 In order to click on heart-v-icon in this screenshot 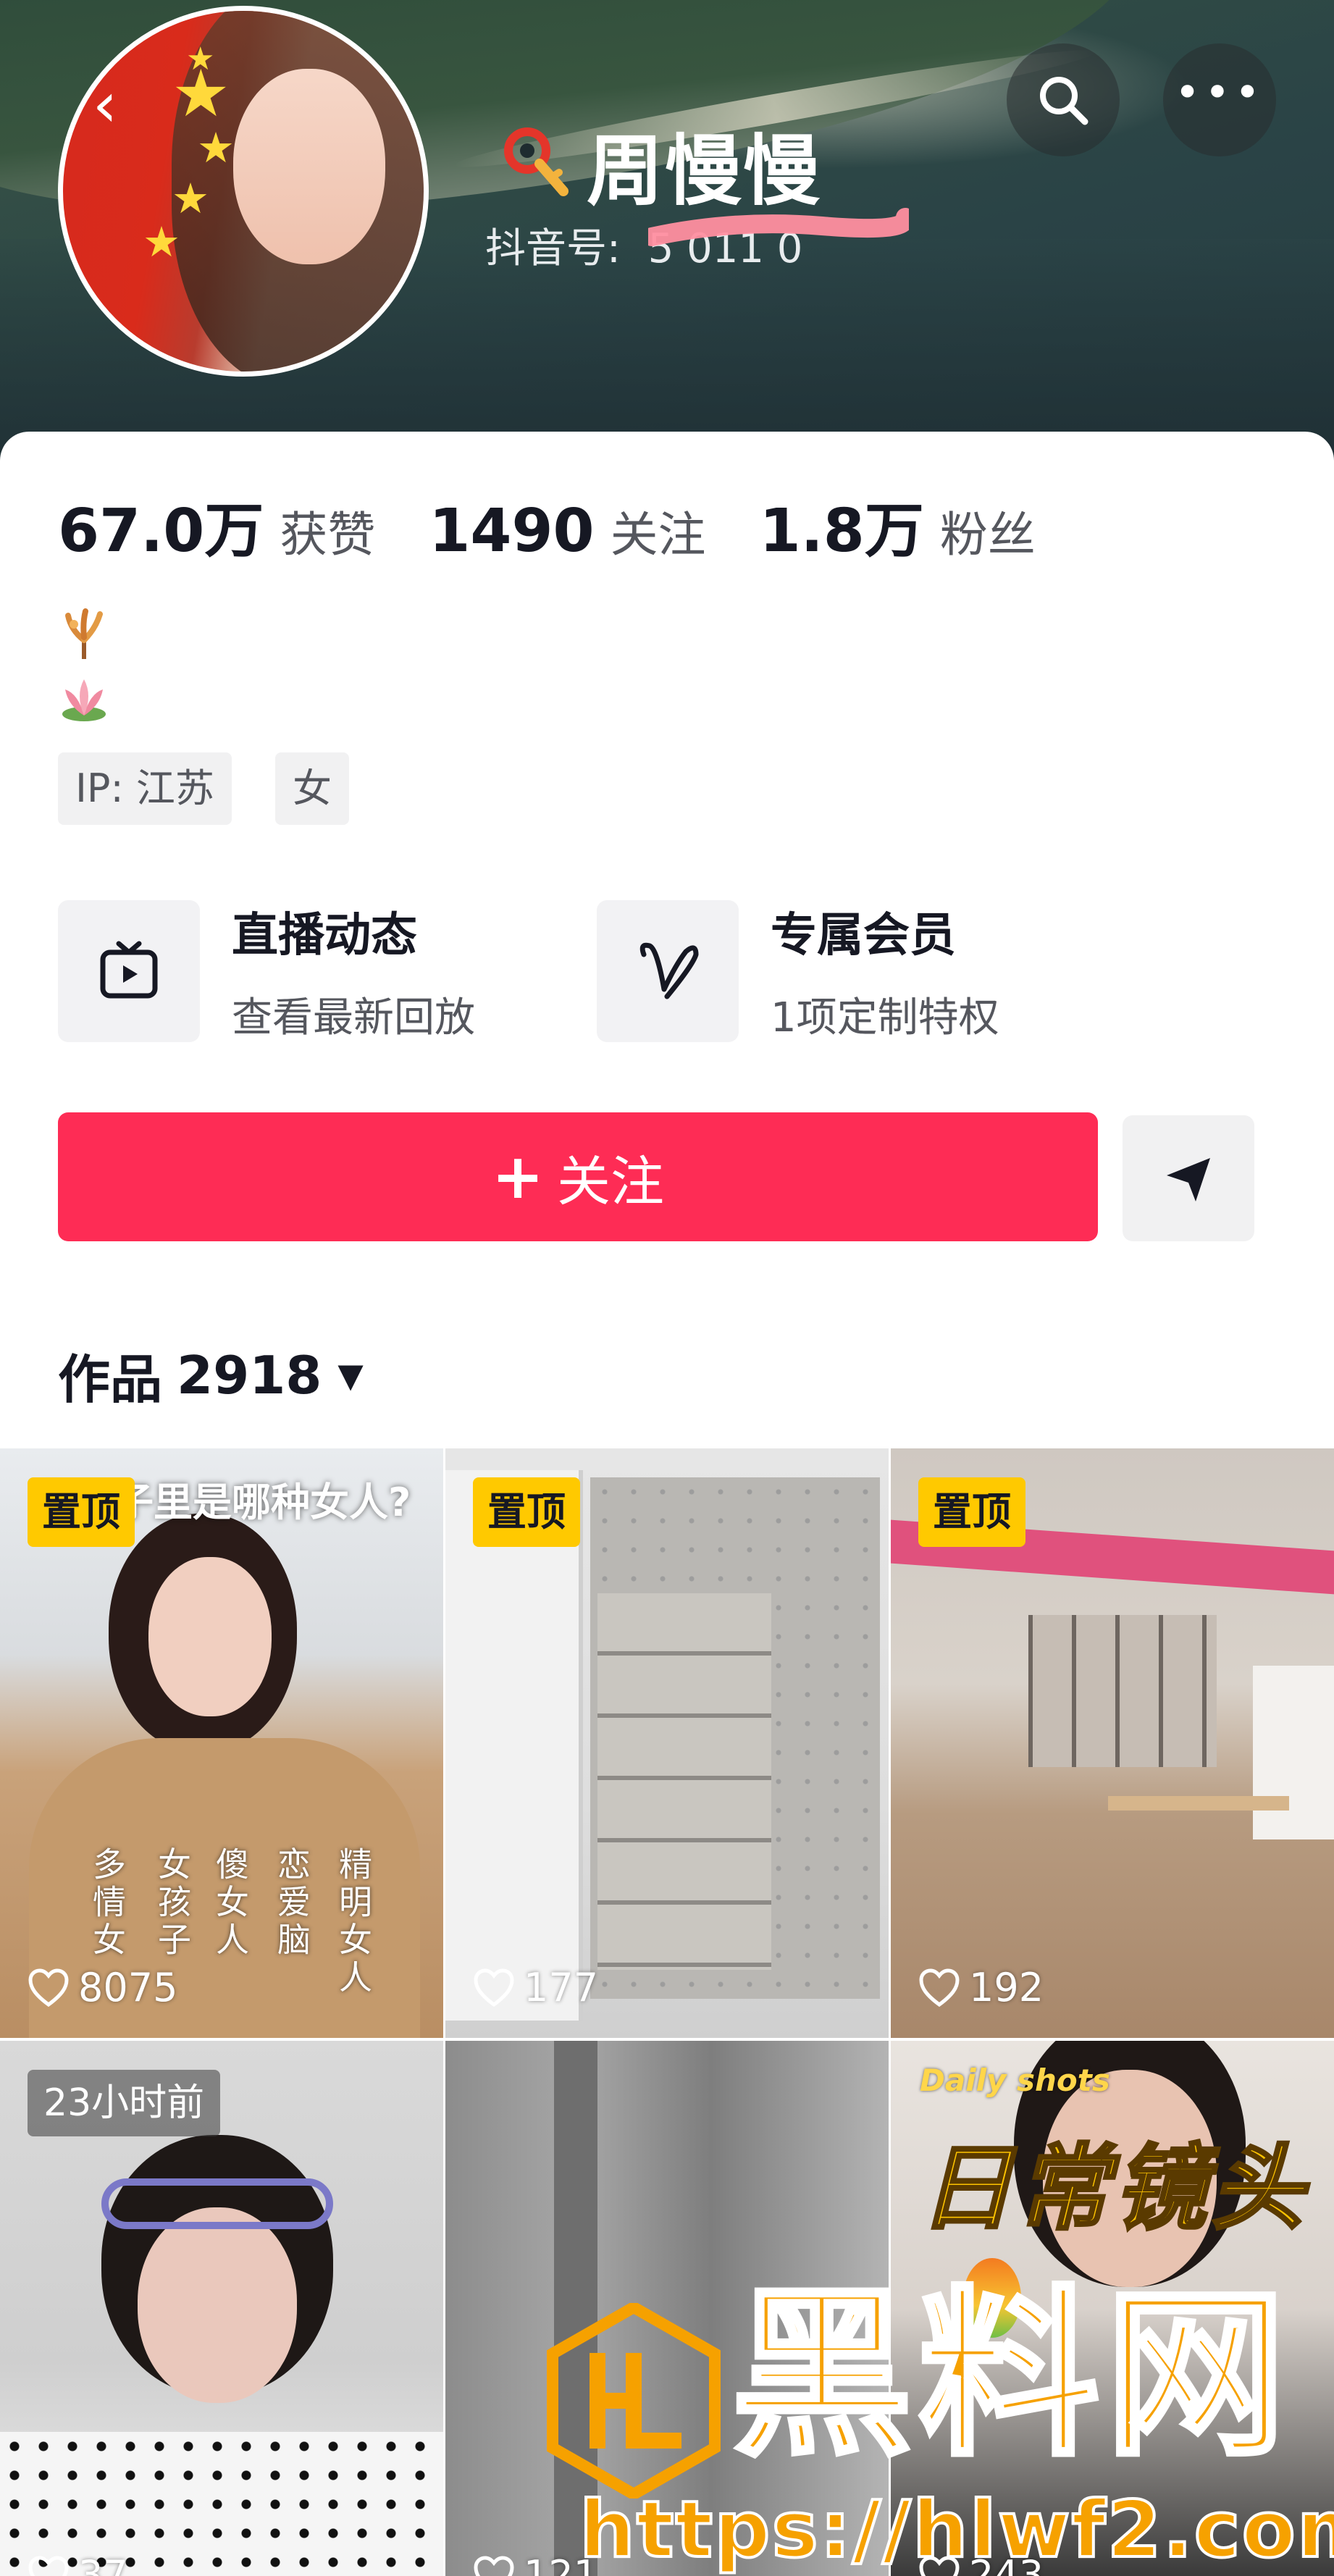, I will do `click(669, 970)`.